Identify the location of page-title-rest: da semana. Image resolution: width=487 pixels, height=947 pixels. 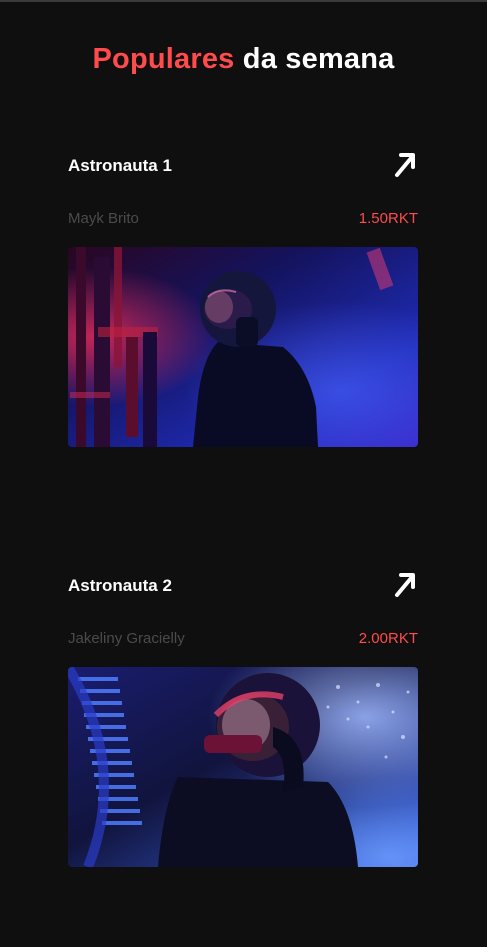
(318, 59).